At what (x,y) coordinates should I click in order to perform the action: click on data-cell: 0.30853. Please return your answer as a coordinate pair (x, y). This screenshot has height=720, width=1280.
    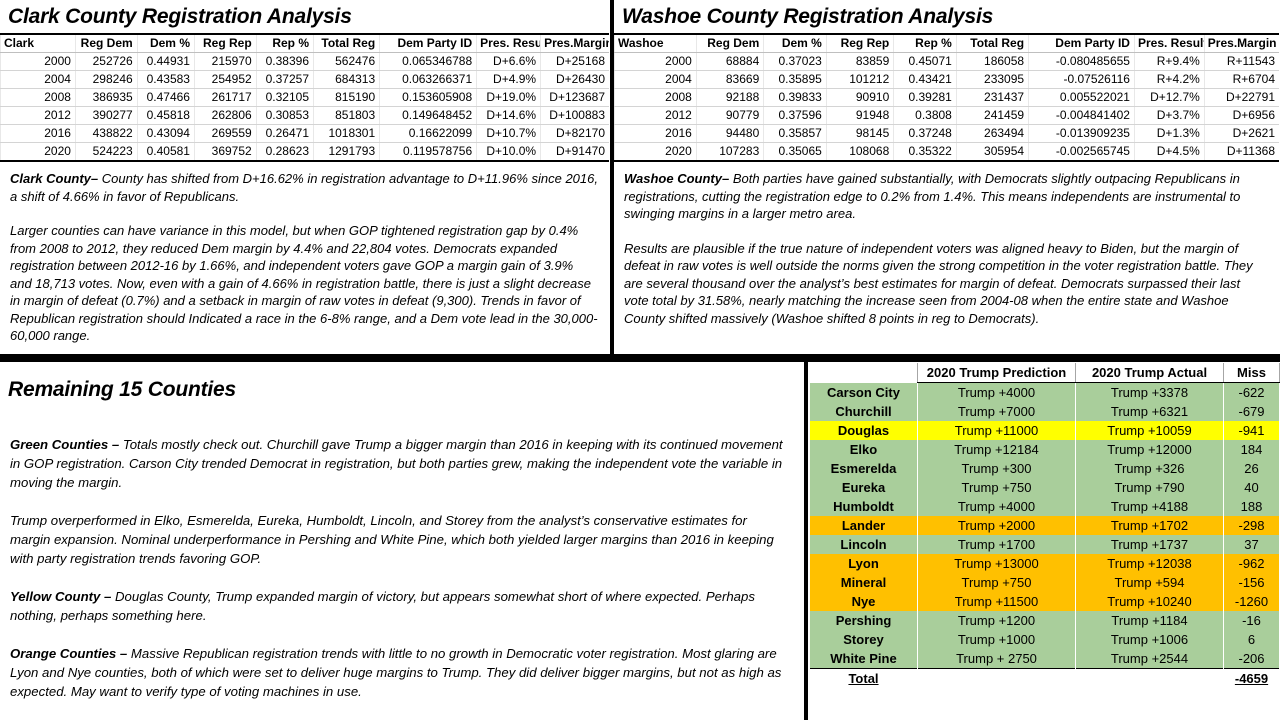
    Looking at the image, I should click on (284, 115).